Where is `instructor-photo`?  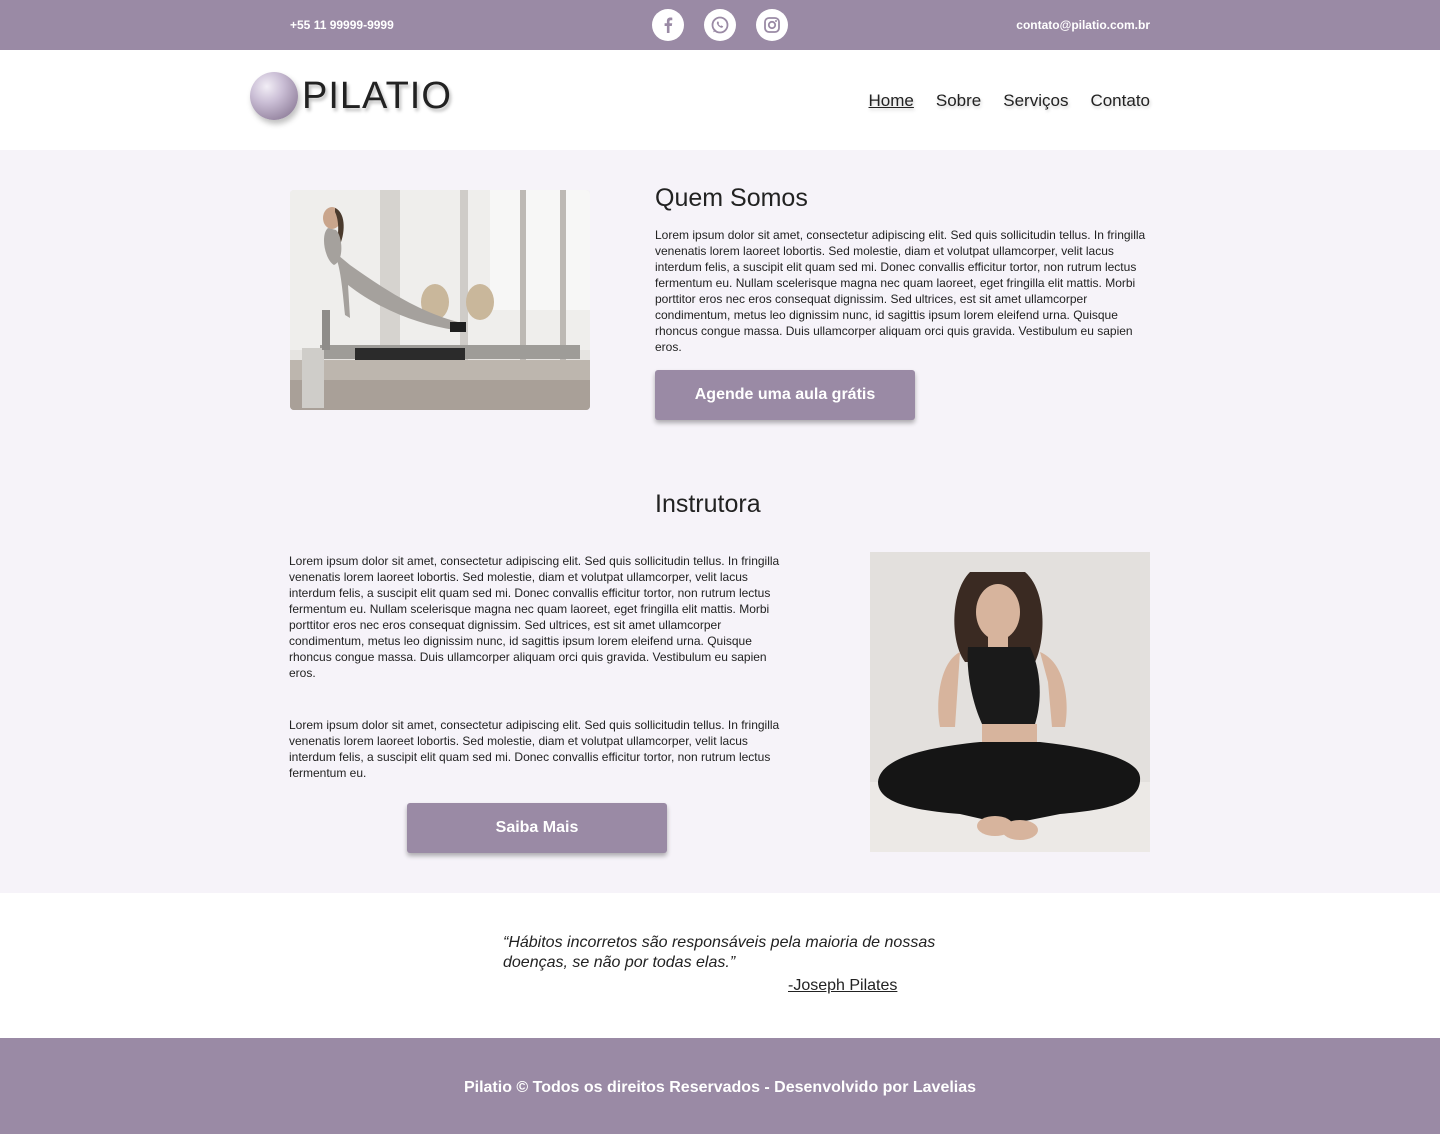 instructor-photo is located at coordinates (1010, 702).